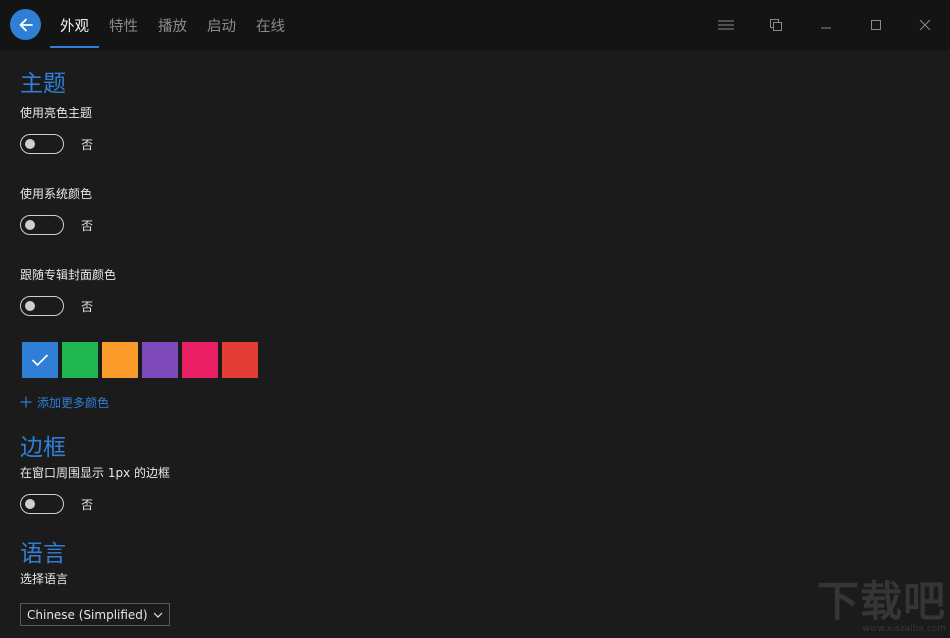 The image size is (950, 638). Describe the element at coordinates (240, 360) in the screenshot. I see `swatch-red` at that location.